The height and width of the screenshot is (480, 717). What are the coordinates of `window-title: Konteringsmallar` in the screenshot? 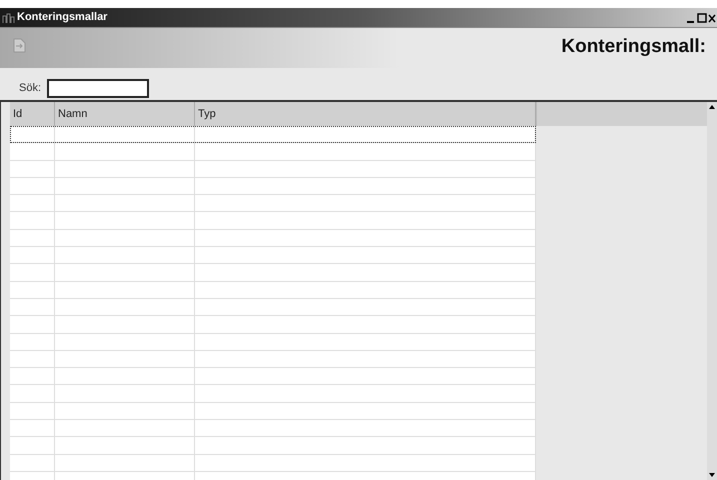 It's located at (62, 18).